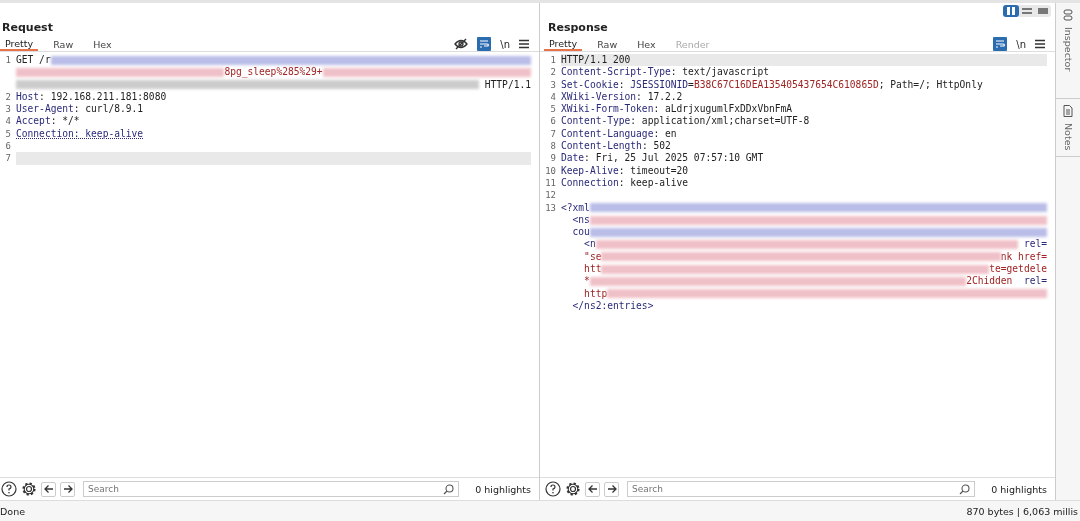  Describe the element at coordinates (27, 28) in the screenshot. I see `pane-title: Request` at that location.